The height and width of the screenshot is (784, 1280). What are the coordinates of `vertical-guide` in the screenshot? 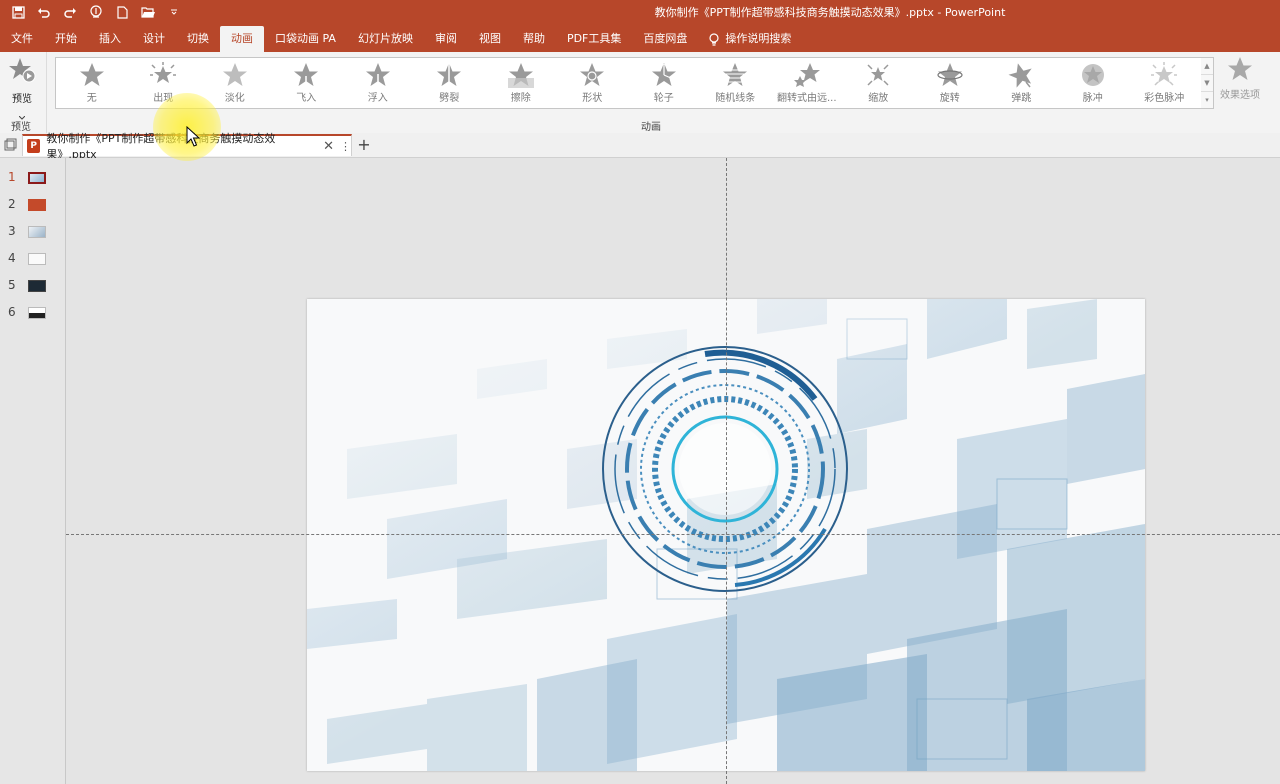 It's located at (726, 471).